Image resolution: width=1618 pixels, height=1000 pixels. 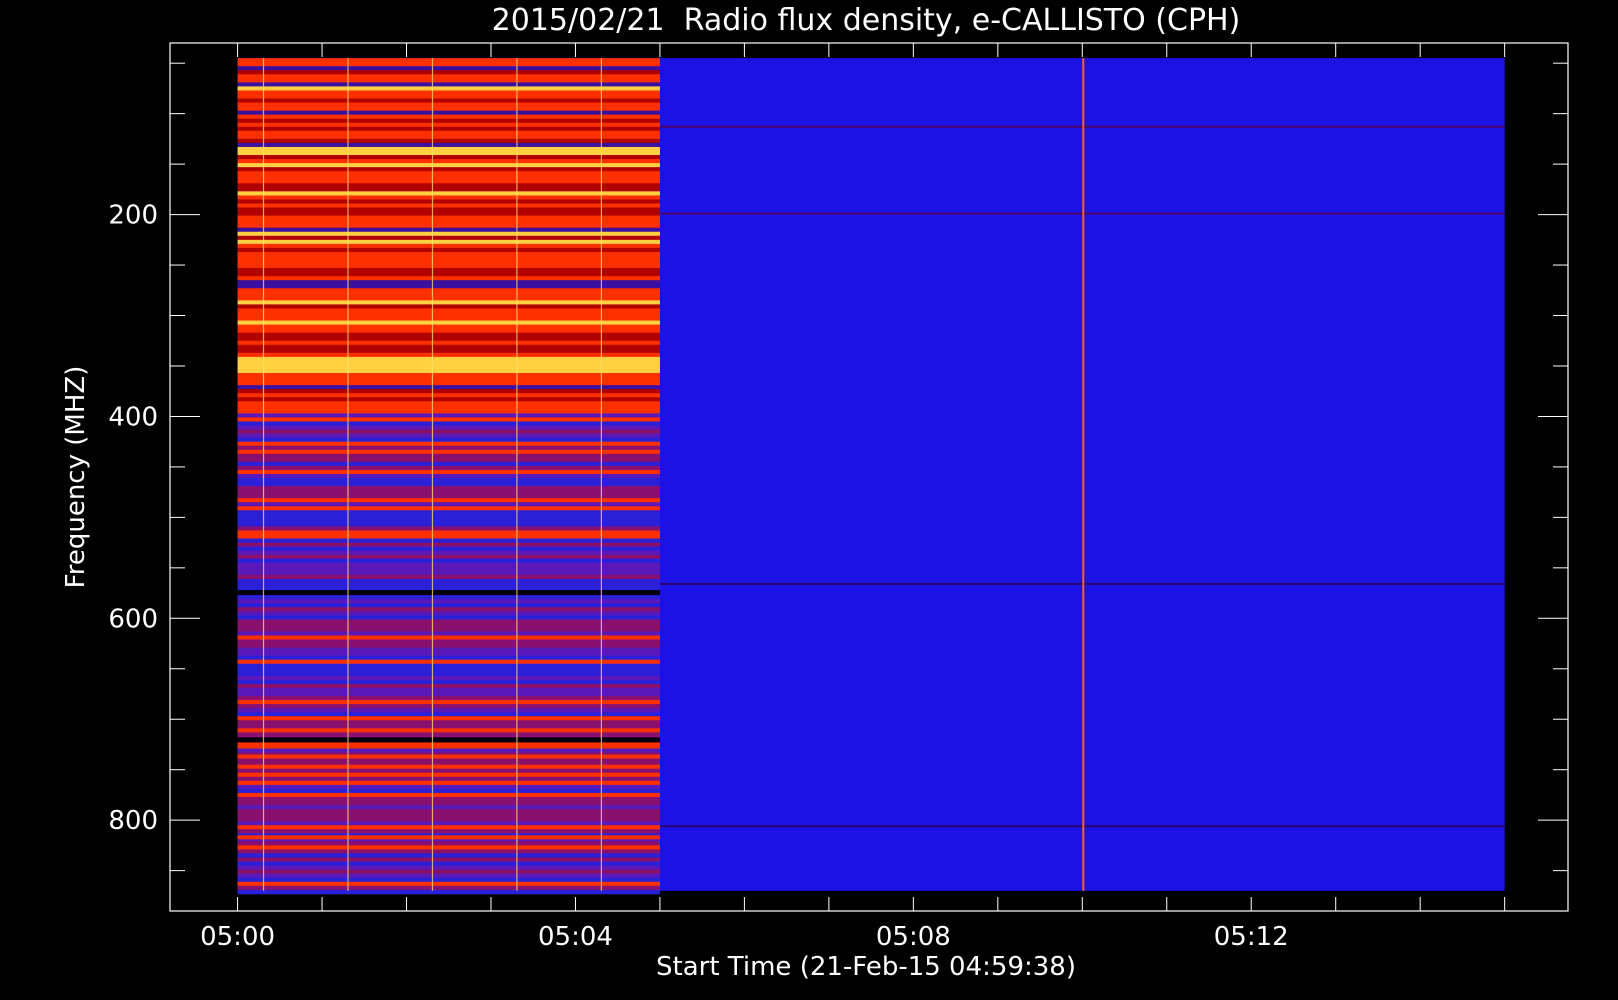 I want to click on y-tick-label: 200, so click(x=133, y=216).